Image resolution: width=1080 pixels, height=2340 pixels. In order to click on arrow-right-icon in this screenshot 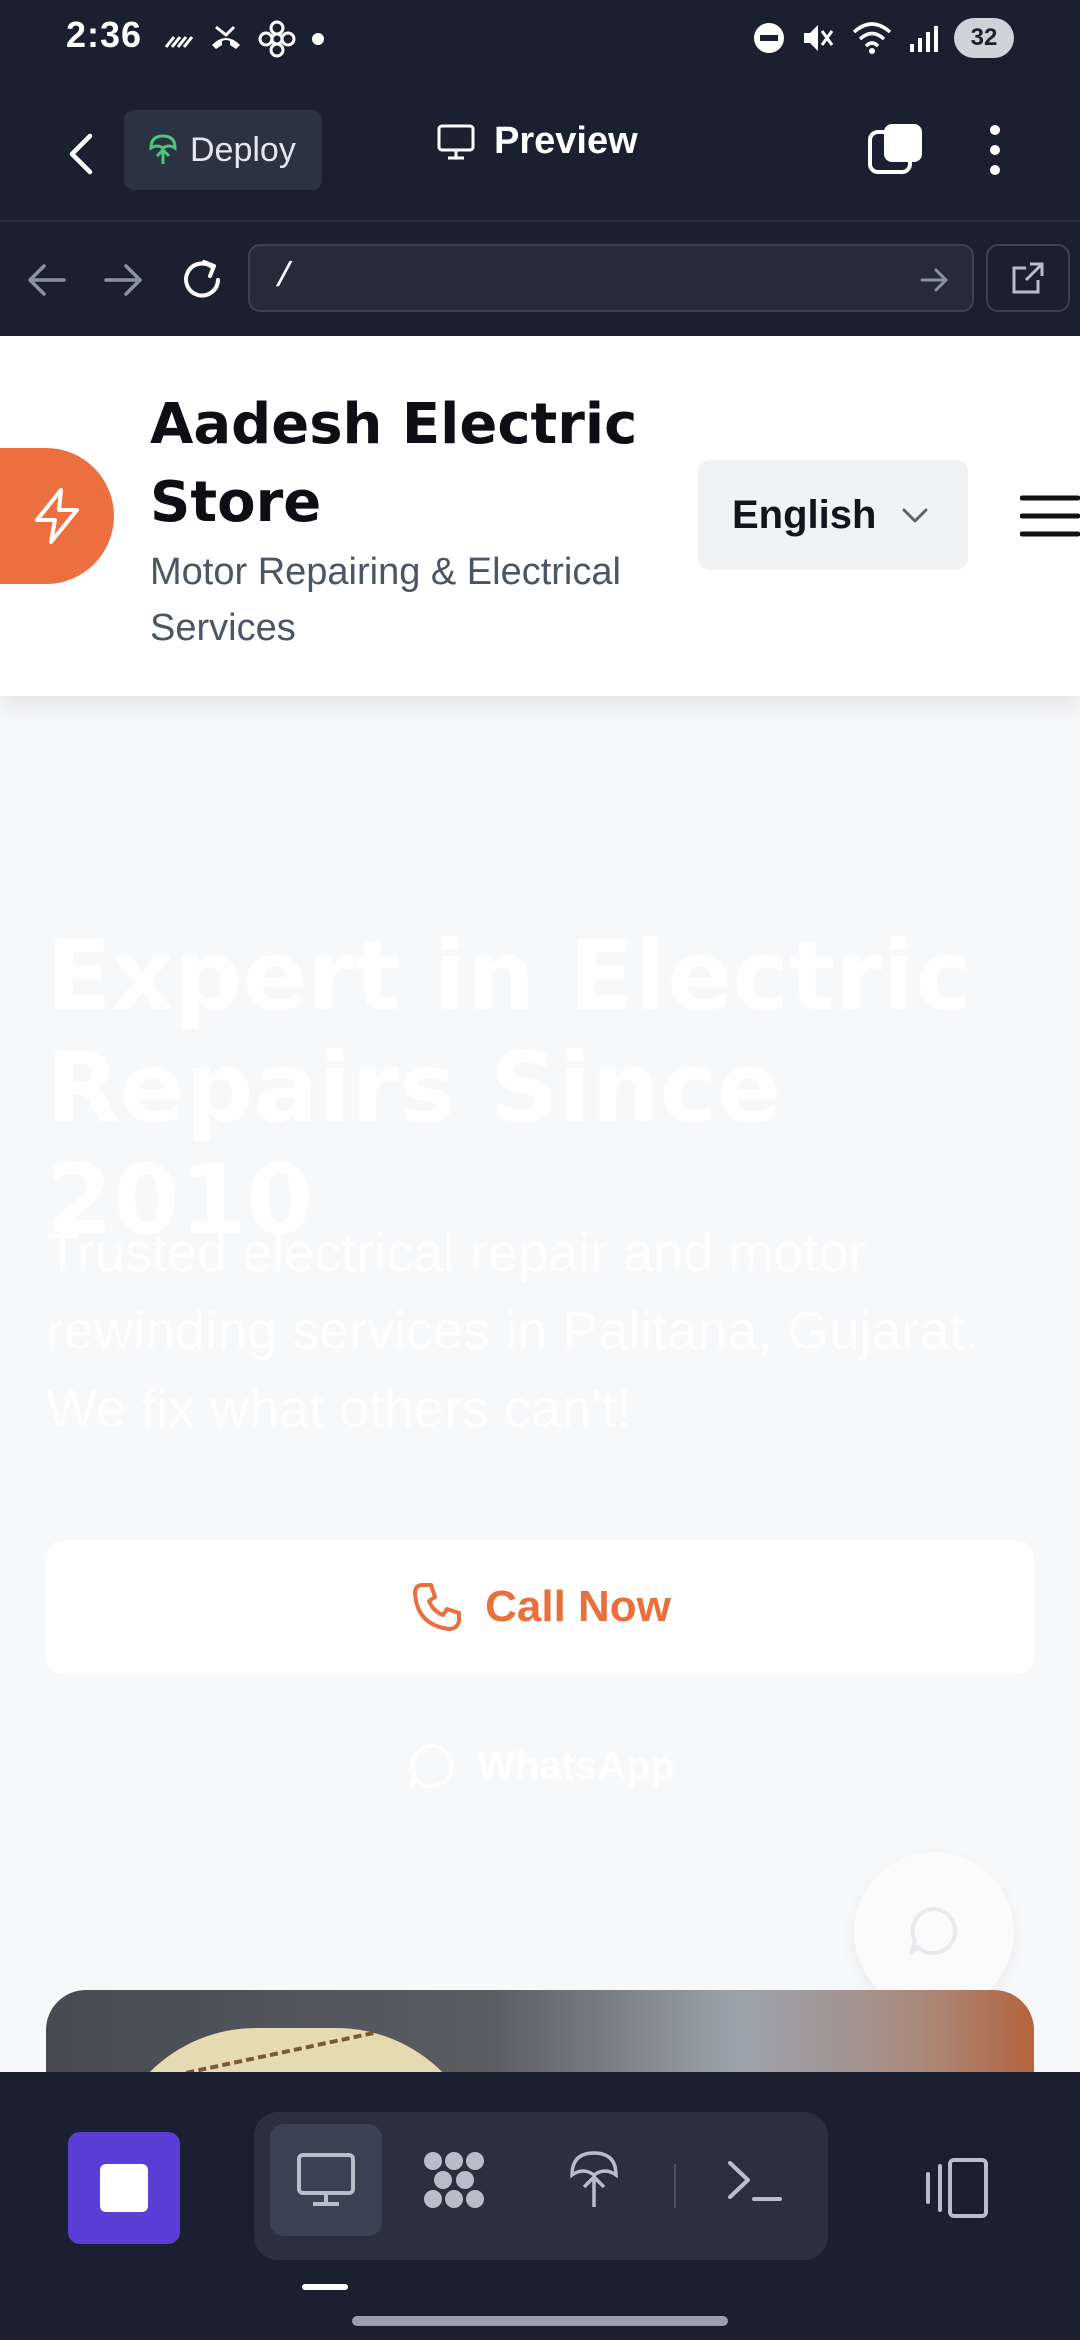, I will do `click(123, 280)`.